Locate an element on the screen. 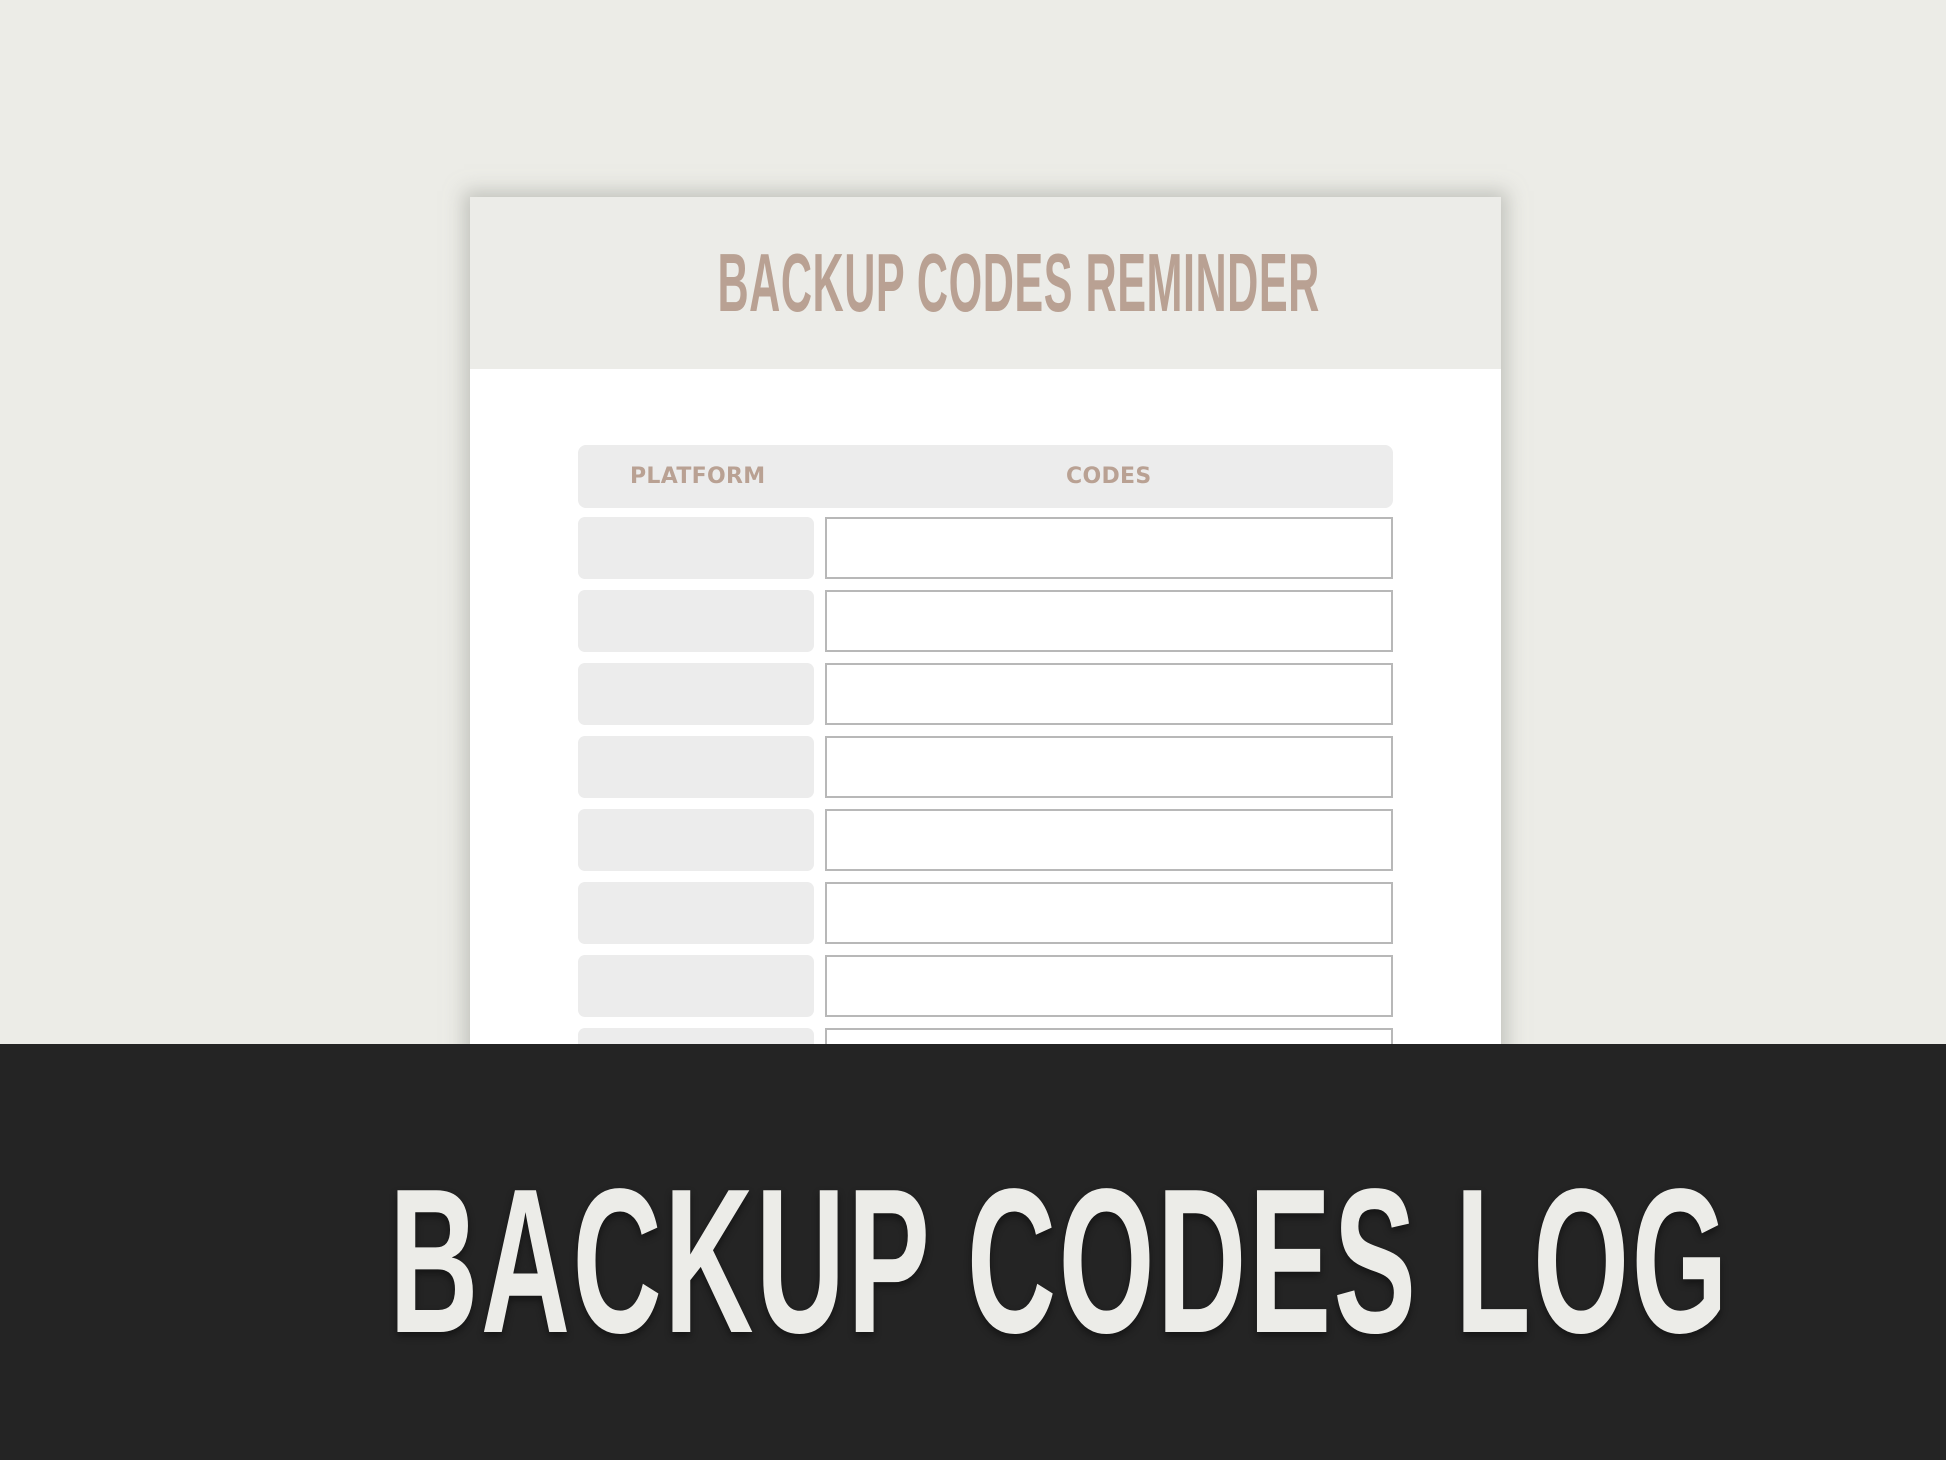 This screenshot has width=1946, height=1460. page-header: BACKUP CODES REMINDER is located at coordinates (985, 283).